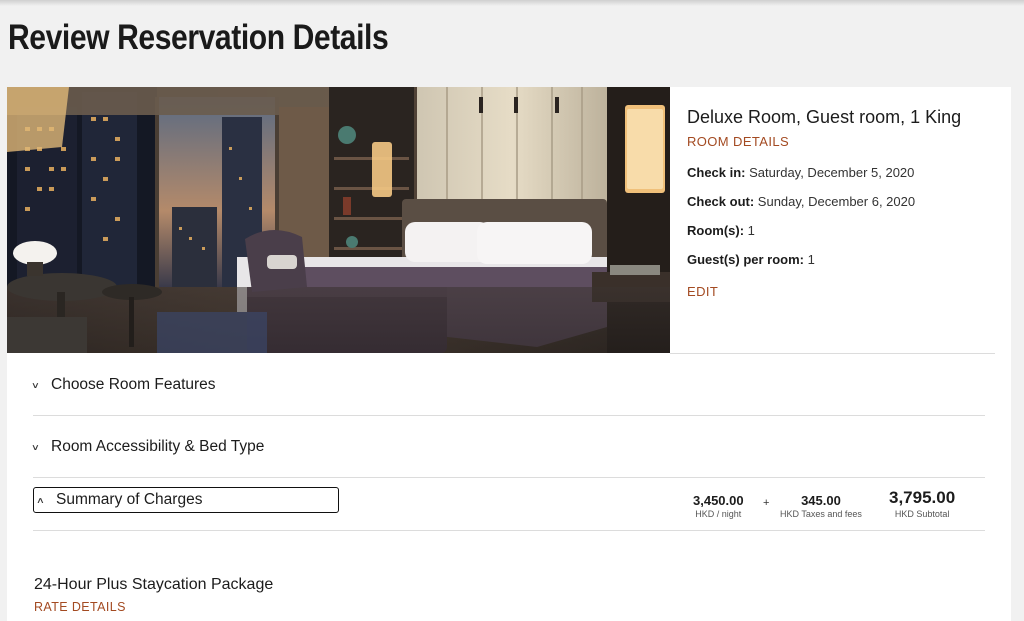 The height and width of the screenshot is (621, 1024). What do you see at coordinates (746, 259) in the screenshot?
I see `guests-label: Guest(s) per room:` at bounding box center [746, 259].